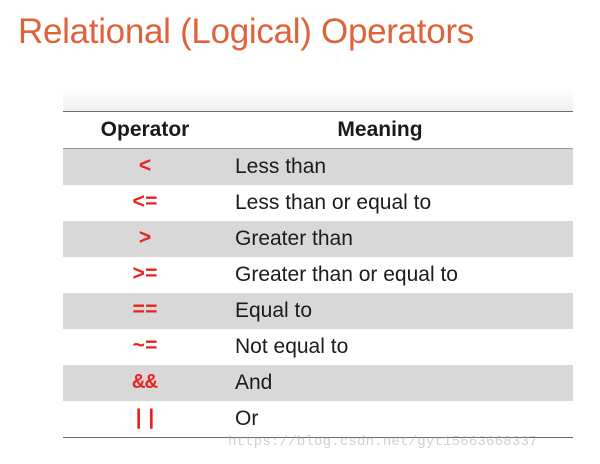 The image size is (600, 464). What do you see at coordinates (400, 239) in the screenshot?
I see `operator-meaning: Greater than` at bounding box center [400, 239].